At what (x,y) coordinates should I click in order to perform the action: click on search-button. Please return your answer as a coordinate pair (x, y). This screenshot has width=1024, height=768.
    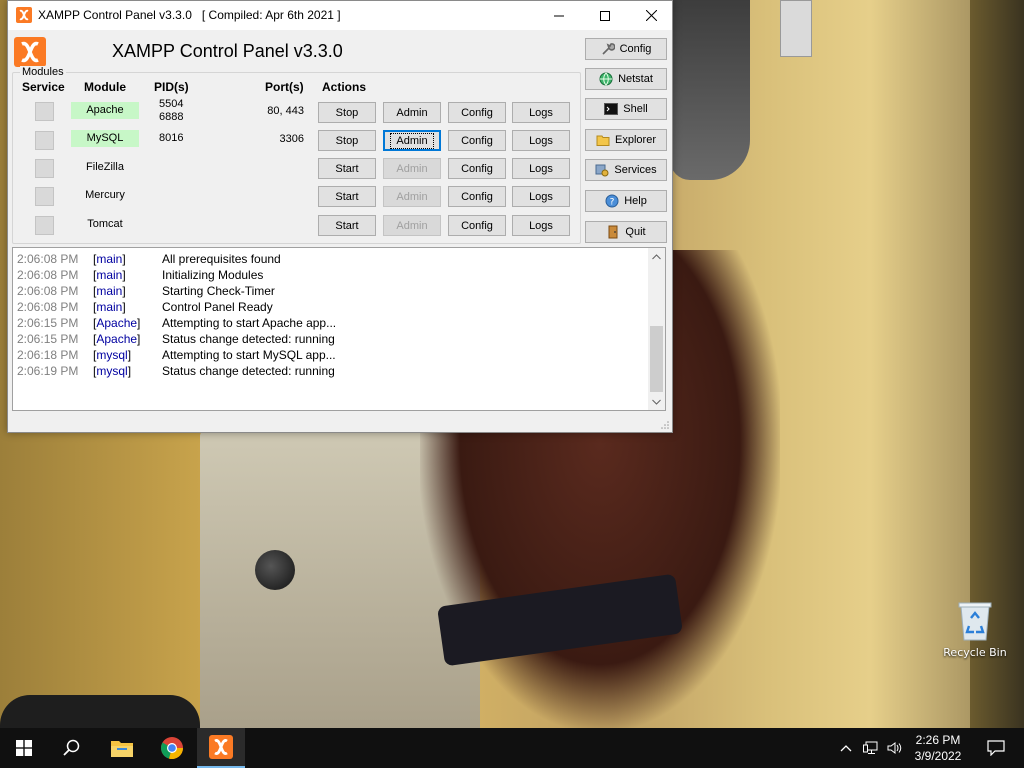
    Looking at the image, I should click on (72, 748).